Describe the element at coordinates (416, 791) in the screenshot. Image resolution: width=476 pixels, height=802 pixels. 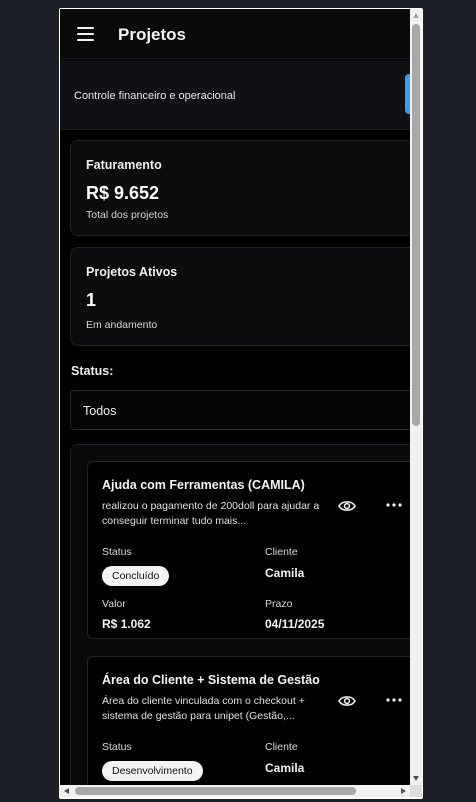
I see `scrollbar-corner` at that location.